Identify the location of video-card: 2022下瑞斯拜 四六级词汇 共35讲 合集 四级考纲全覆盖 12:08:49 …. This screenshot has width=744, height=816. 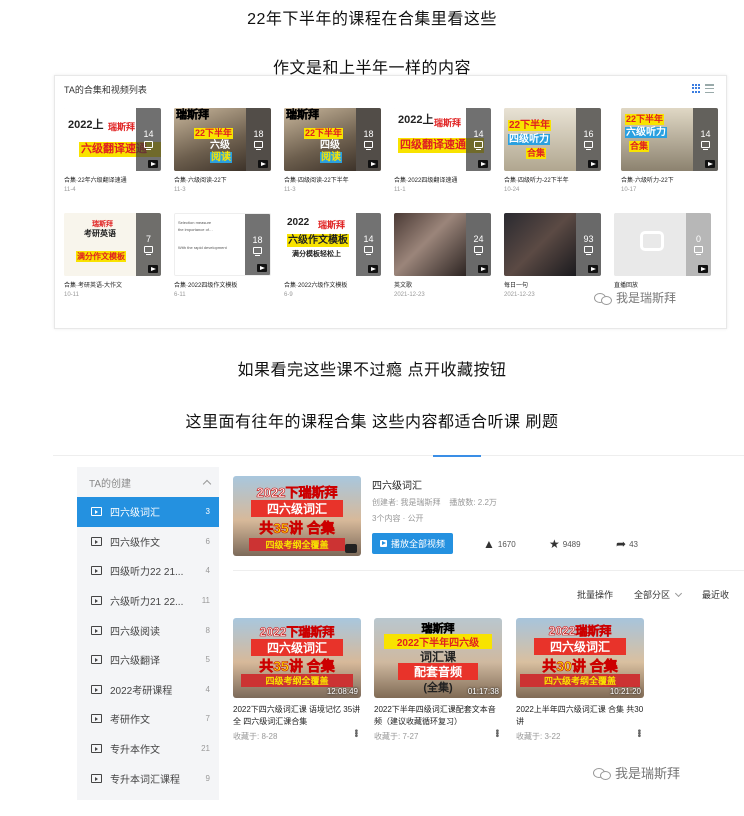
(297, 680).